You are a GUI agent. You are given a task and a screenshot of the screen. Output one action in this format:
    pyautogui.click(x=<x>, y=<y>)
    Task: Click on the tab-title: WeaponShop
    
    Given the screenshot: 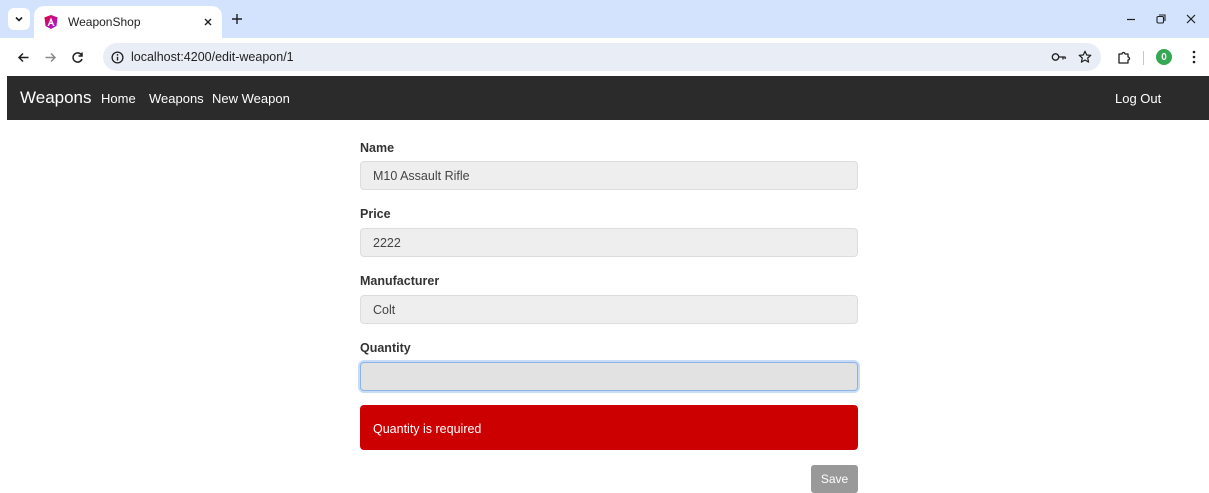 What is the action you would take?
    pyautogui.click(x=104, y=22)
    